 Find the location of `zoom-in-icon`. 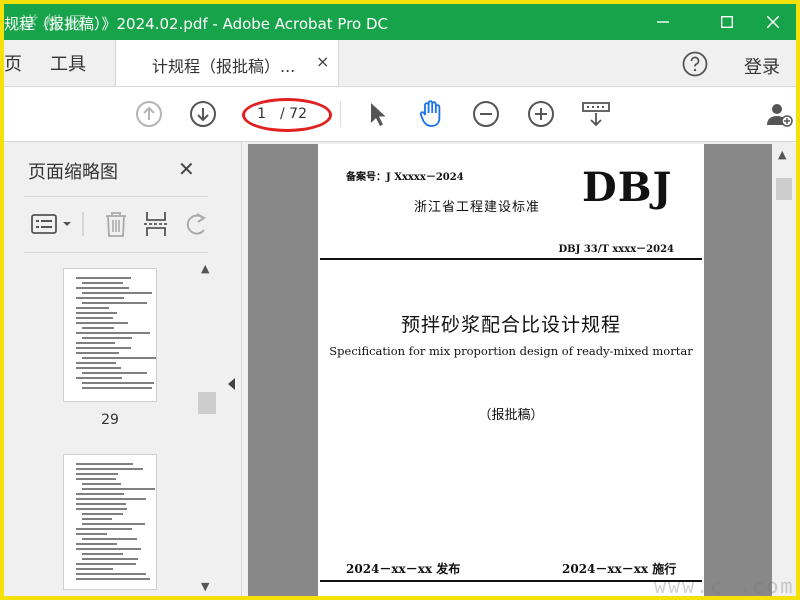

zoom-in-icon is located at coordinates (541, 114).